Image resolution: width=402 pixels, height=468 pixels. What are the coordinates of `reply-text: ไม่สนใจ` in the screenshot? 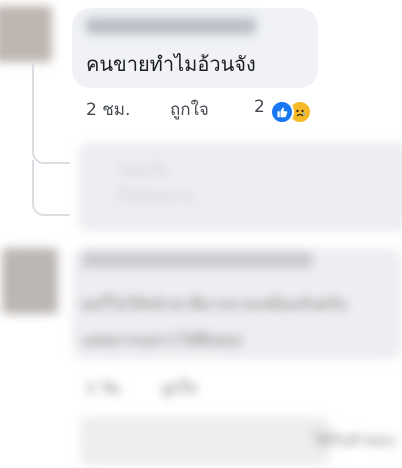 It's located at (143, 171).